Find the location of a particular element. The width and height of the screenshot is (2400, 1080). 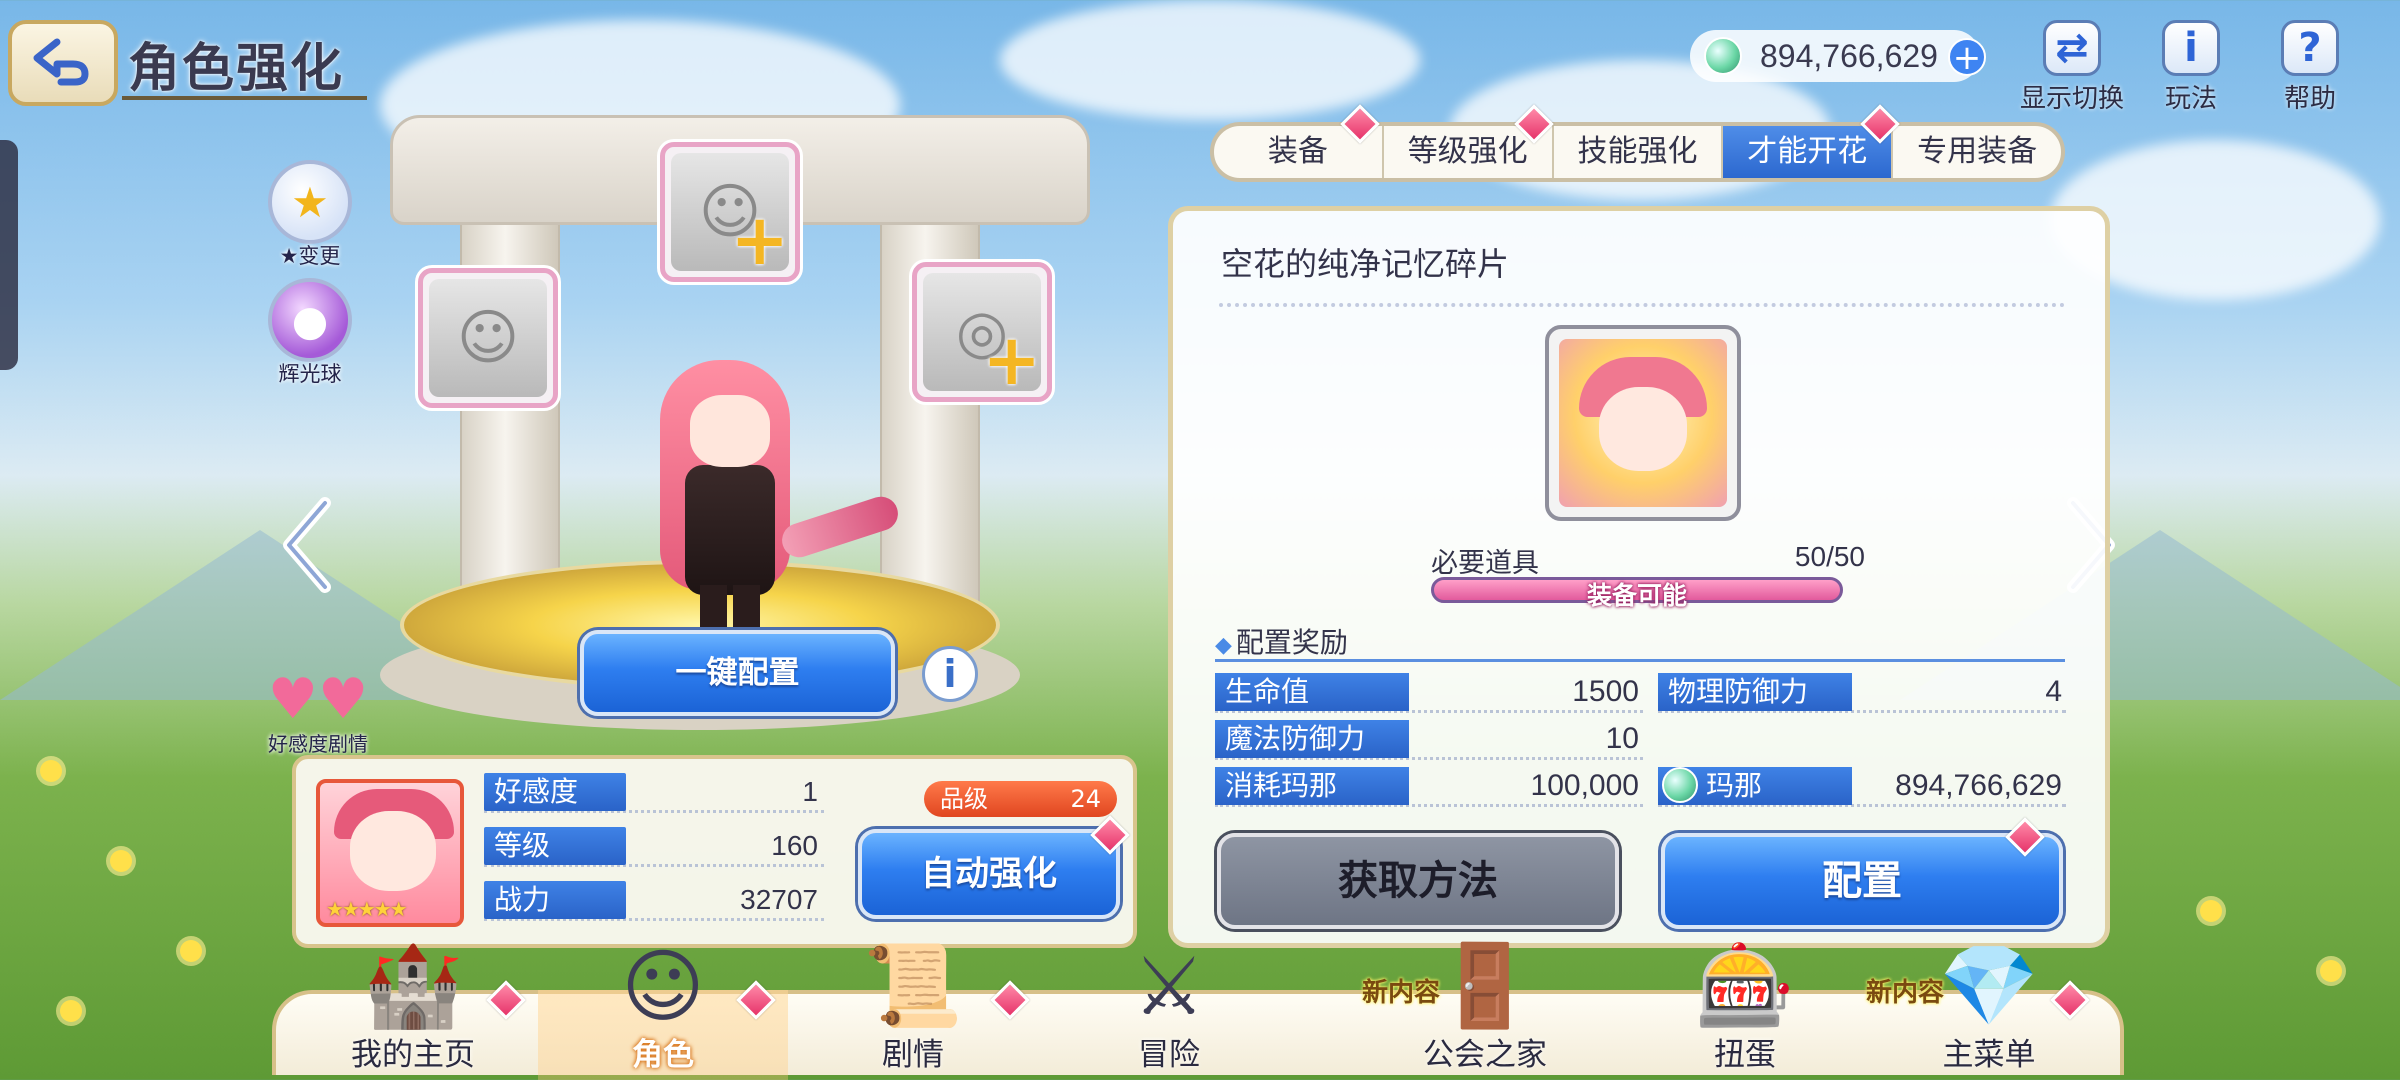

stat-label: 等级 is located at coordinates (555, 846).